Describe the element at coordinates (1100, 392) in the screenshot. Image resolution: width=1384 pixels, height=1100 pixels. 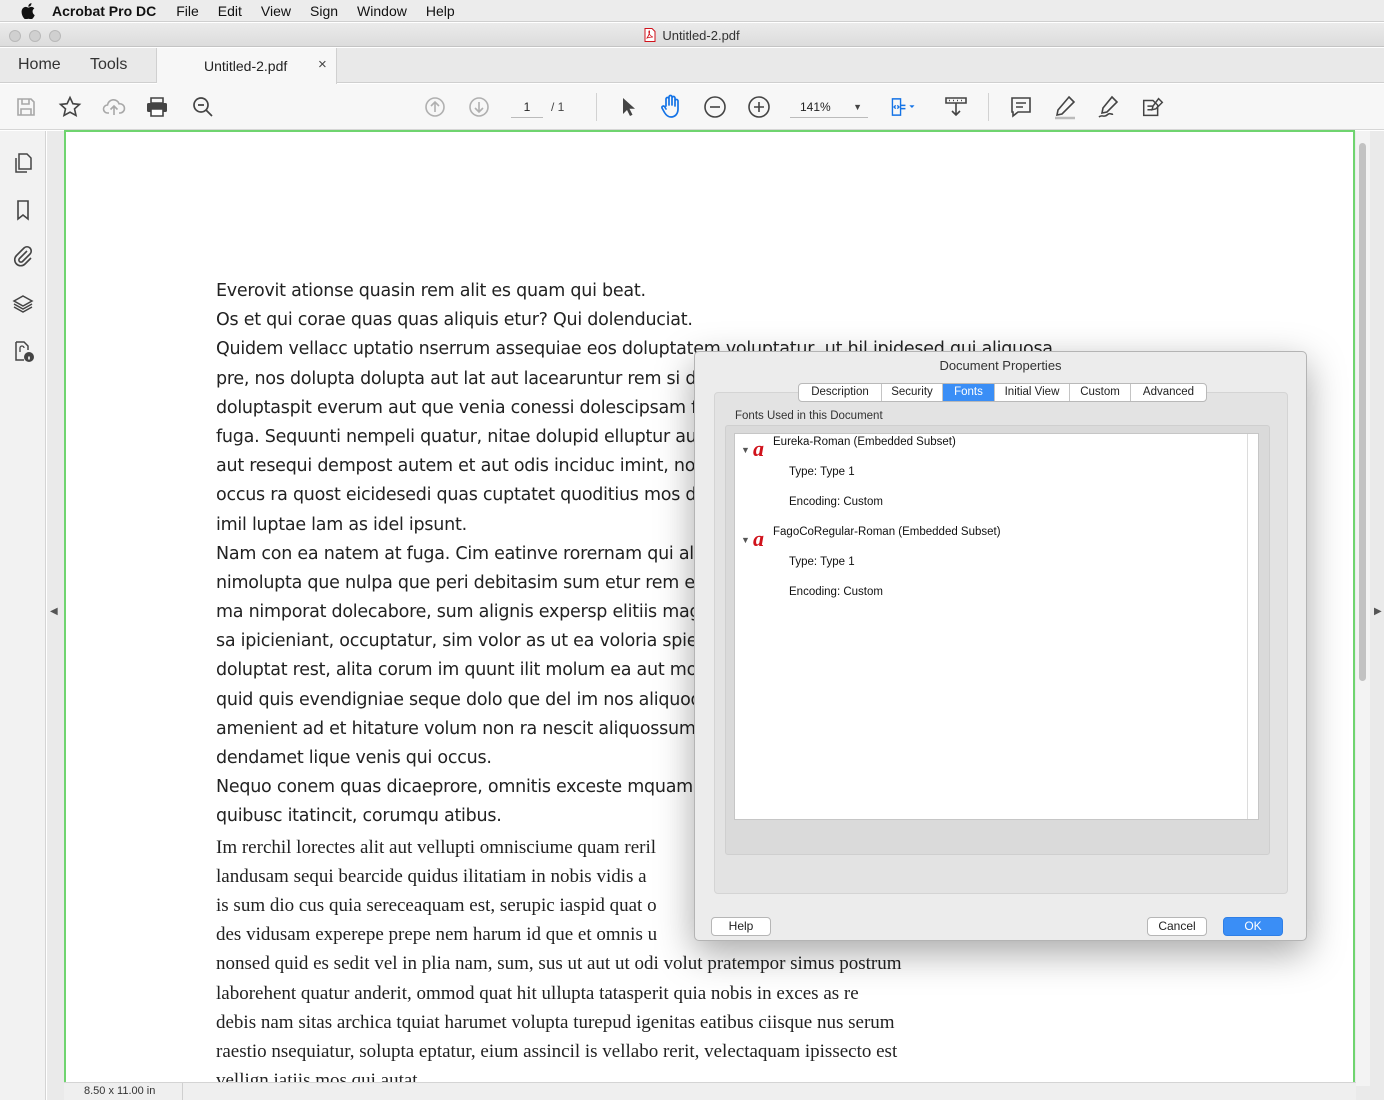
I see `tab-custom: Custom` at that location.